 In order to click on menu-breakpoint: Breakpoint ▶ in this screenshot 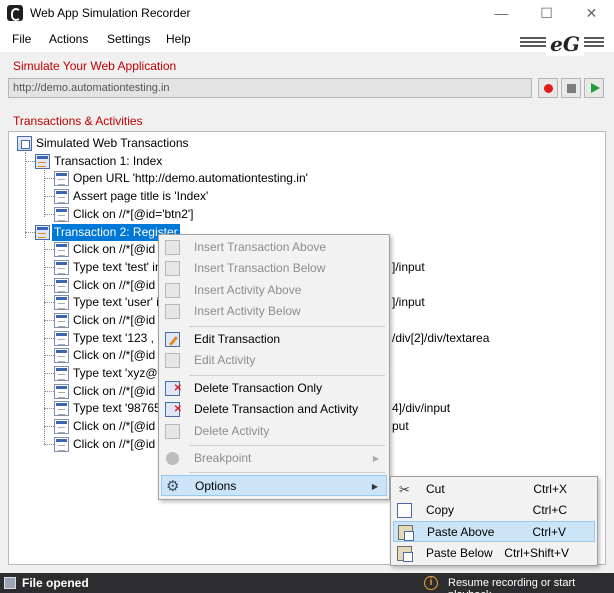, I will do `click(274, 458)`.